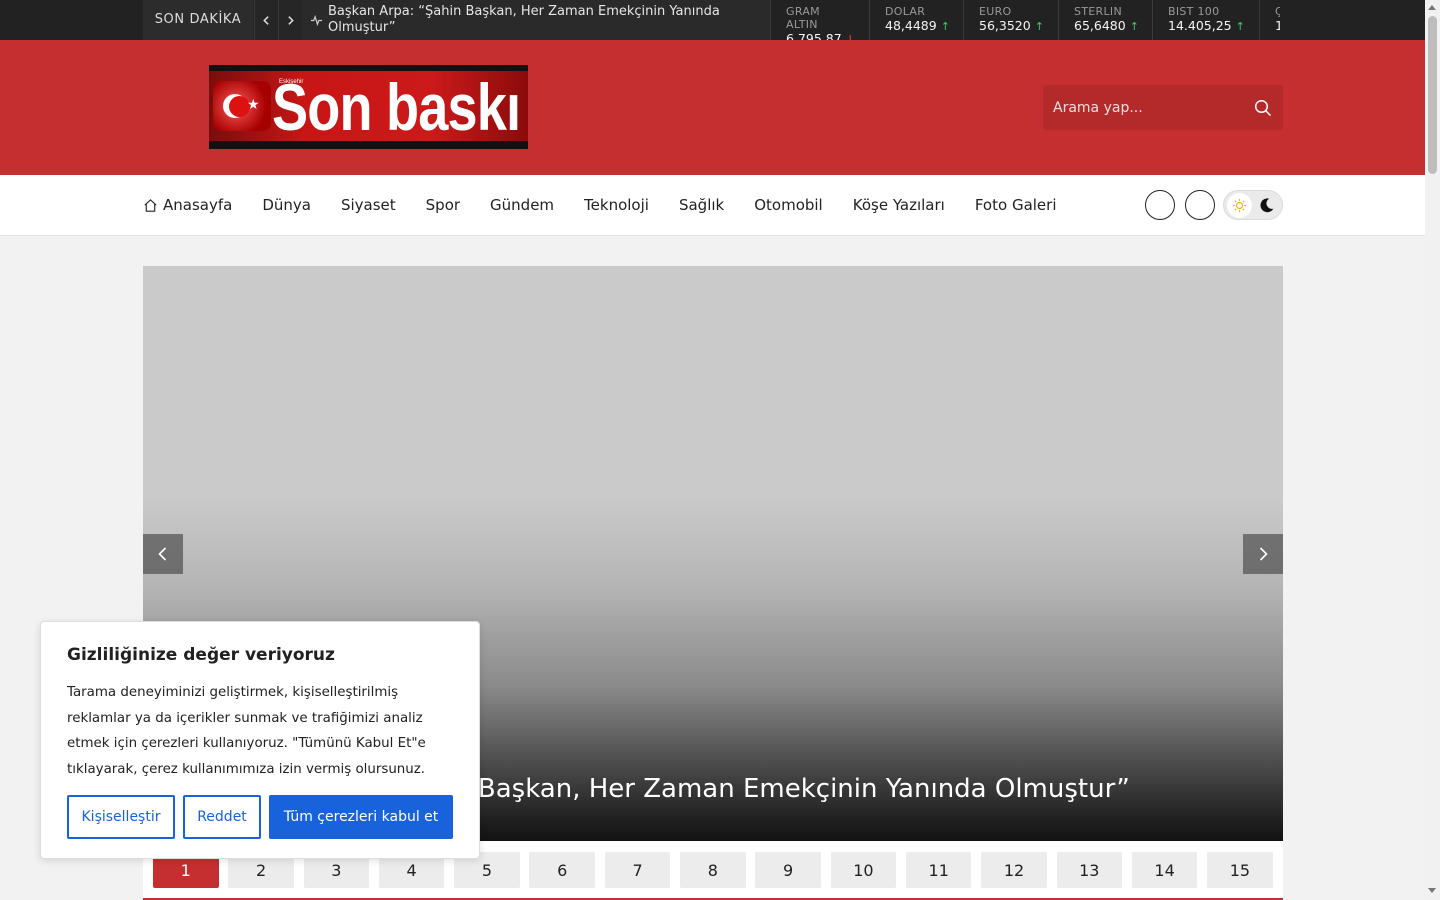  Describe the element at coordinates (905, 11) in the screenshot. I see `market-name: DOLAR` at that location.